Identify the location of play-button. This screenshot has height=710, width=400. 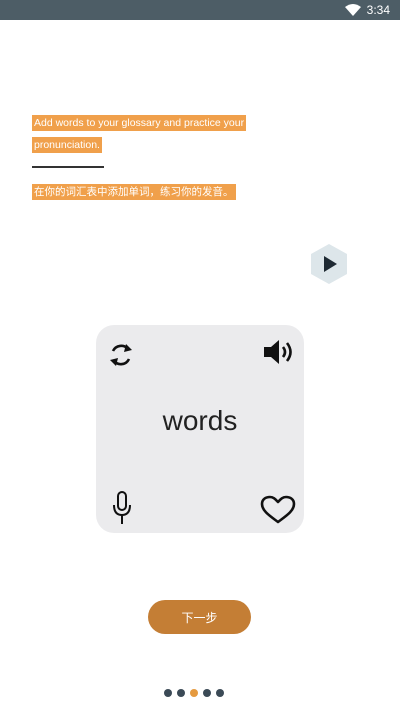
(329, 264).